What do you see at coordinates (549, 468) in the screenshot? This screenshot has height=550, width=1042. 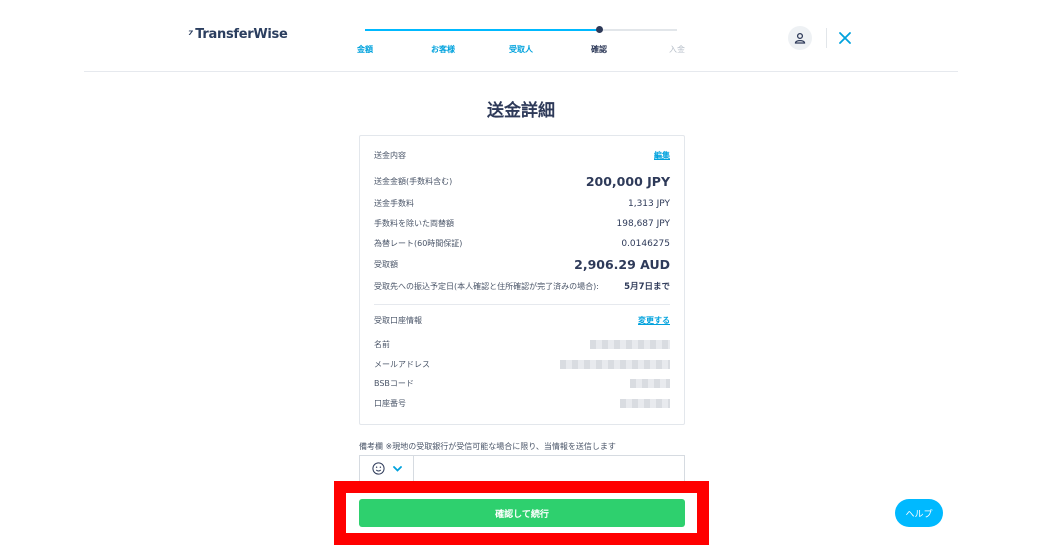 I see `memo-input` at bounding box center [549, 468].